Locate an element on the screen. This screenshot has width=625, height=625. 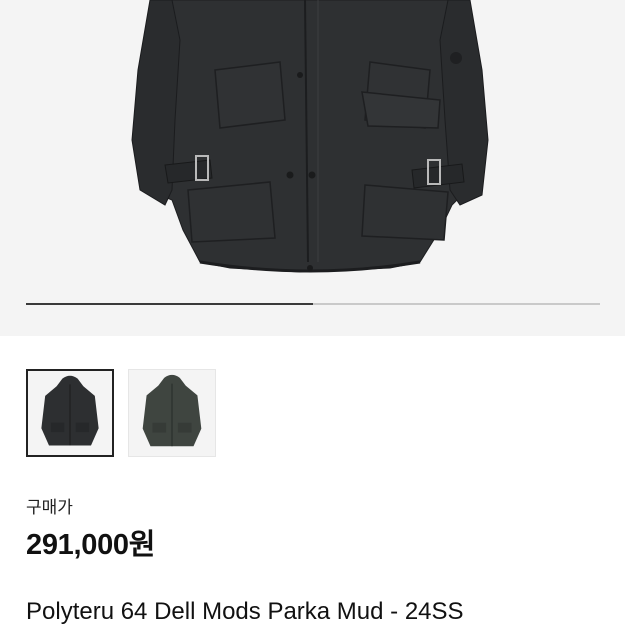
thumbnail-olive-image is located at coordinates (172, 413).